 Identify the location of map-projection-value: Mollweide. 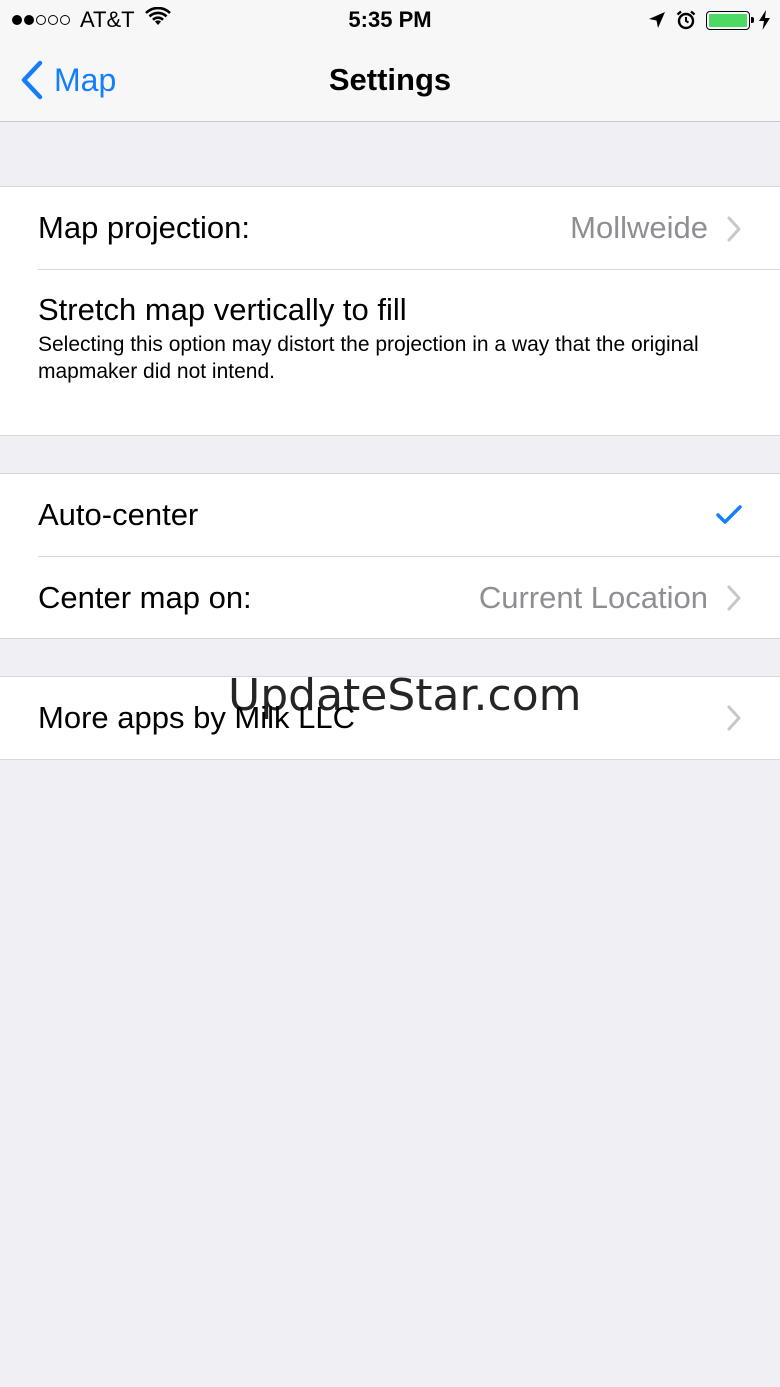
(639, 227).